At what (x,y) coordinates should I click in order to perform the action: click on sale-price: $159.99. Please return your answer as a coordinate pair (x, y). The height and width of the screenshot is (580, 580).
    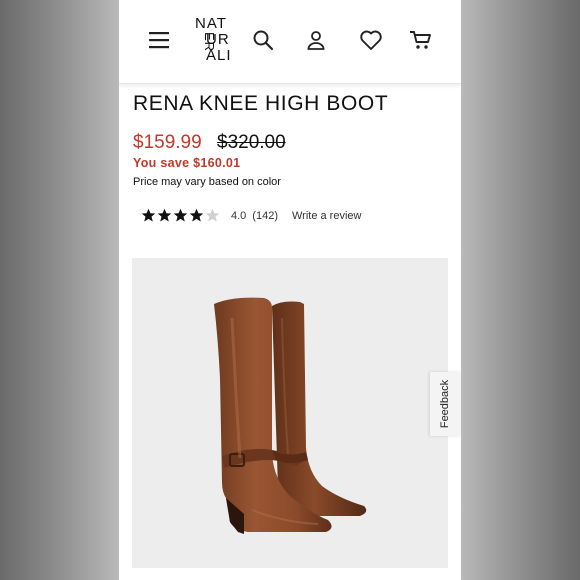
    Looking at the image, I should click on (167, 142).